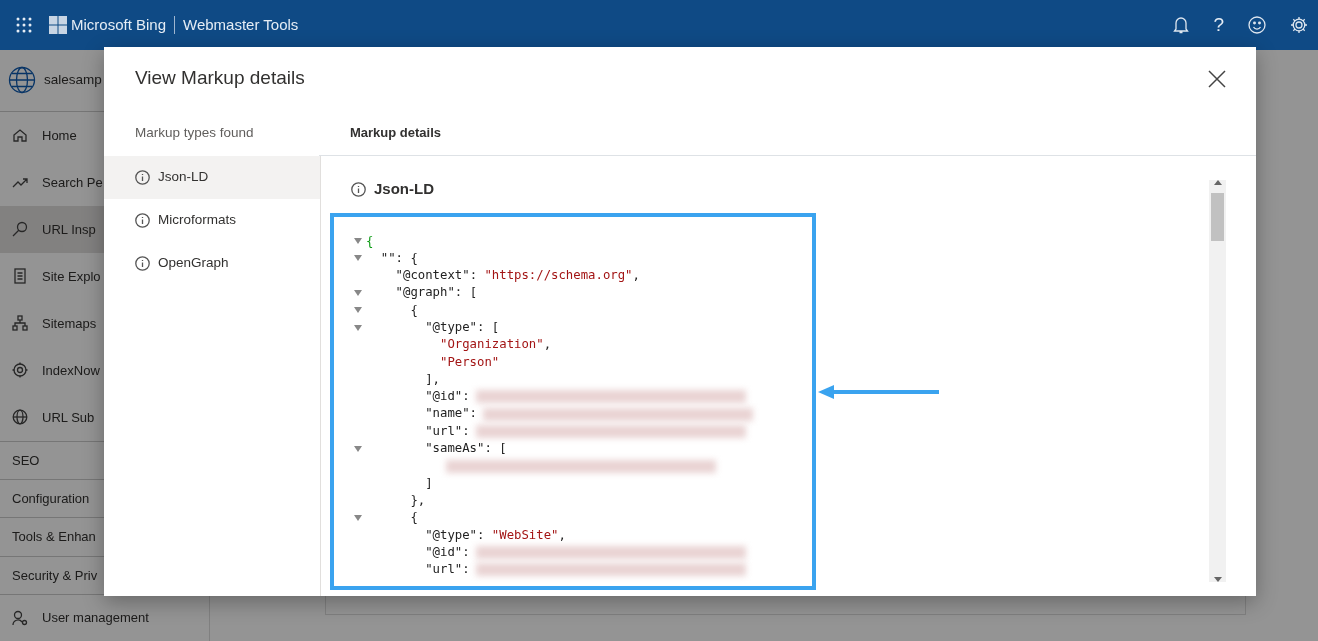  I want to click on string-value: "WebSite", so click(525, 535).